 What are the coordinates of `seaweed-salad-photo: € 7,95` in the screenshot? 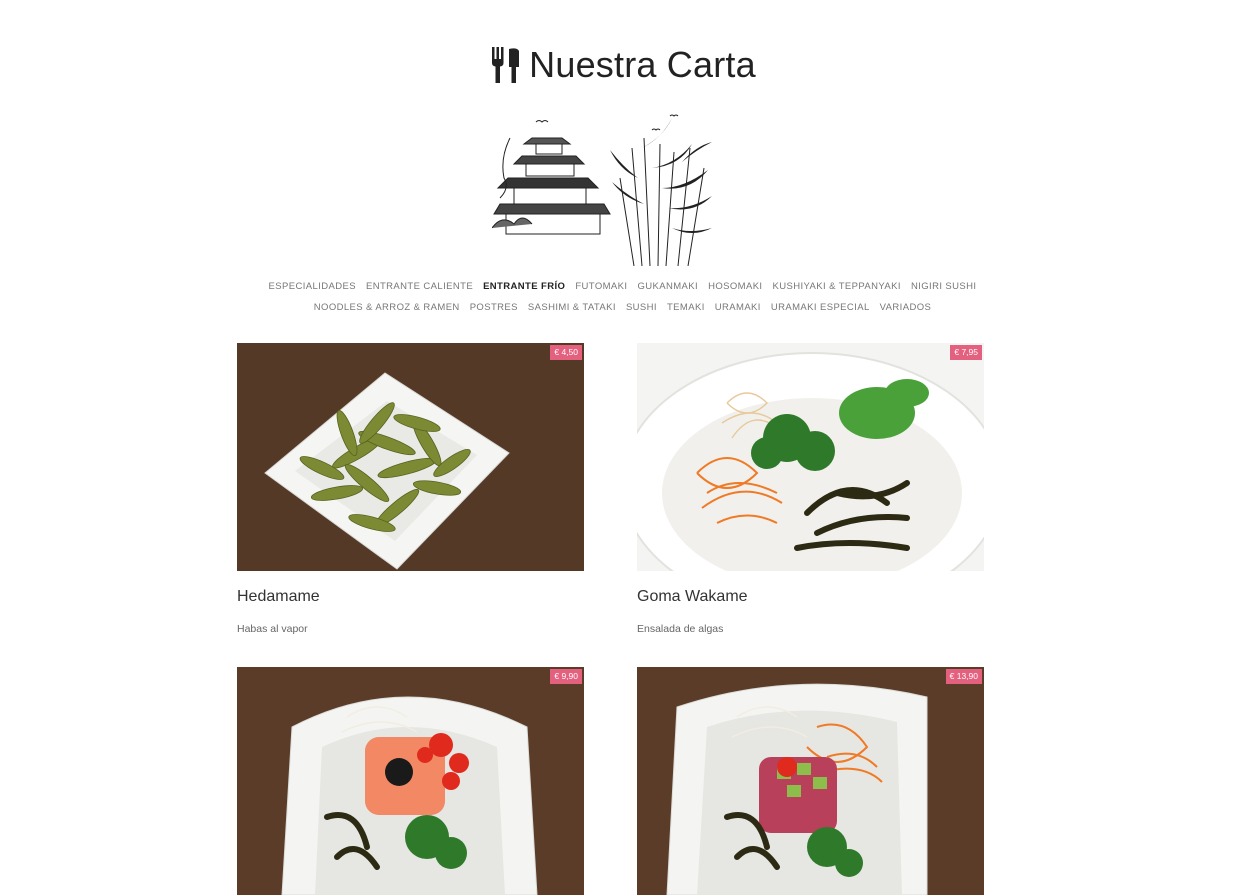 It's located at (810, 457).